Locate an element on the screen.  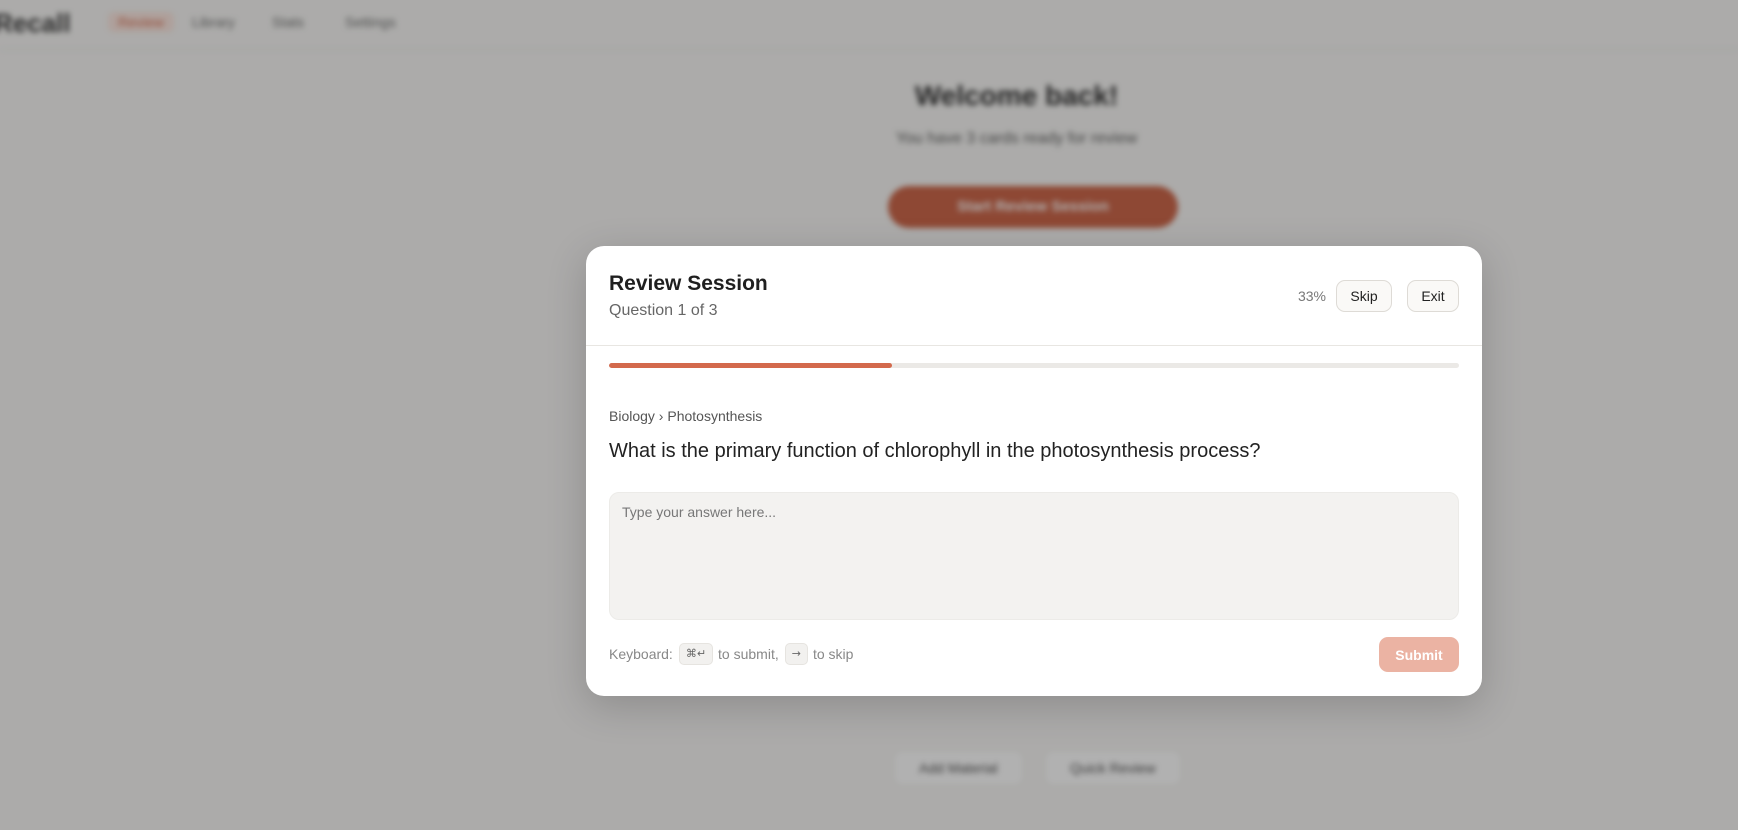
progress-bar is located at coordinates (1034, 365).